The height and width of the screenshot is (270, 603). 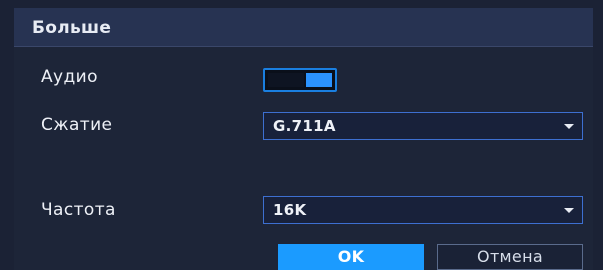 What do you see at coordinates (423, 126) in the screenshot?
I see `compression-select: G.711A` at bounding box center [423, 126].